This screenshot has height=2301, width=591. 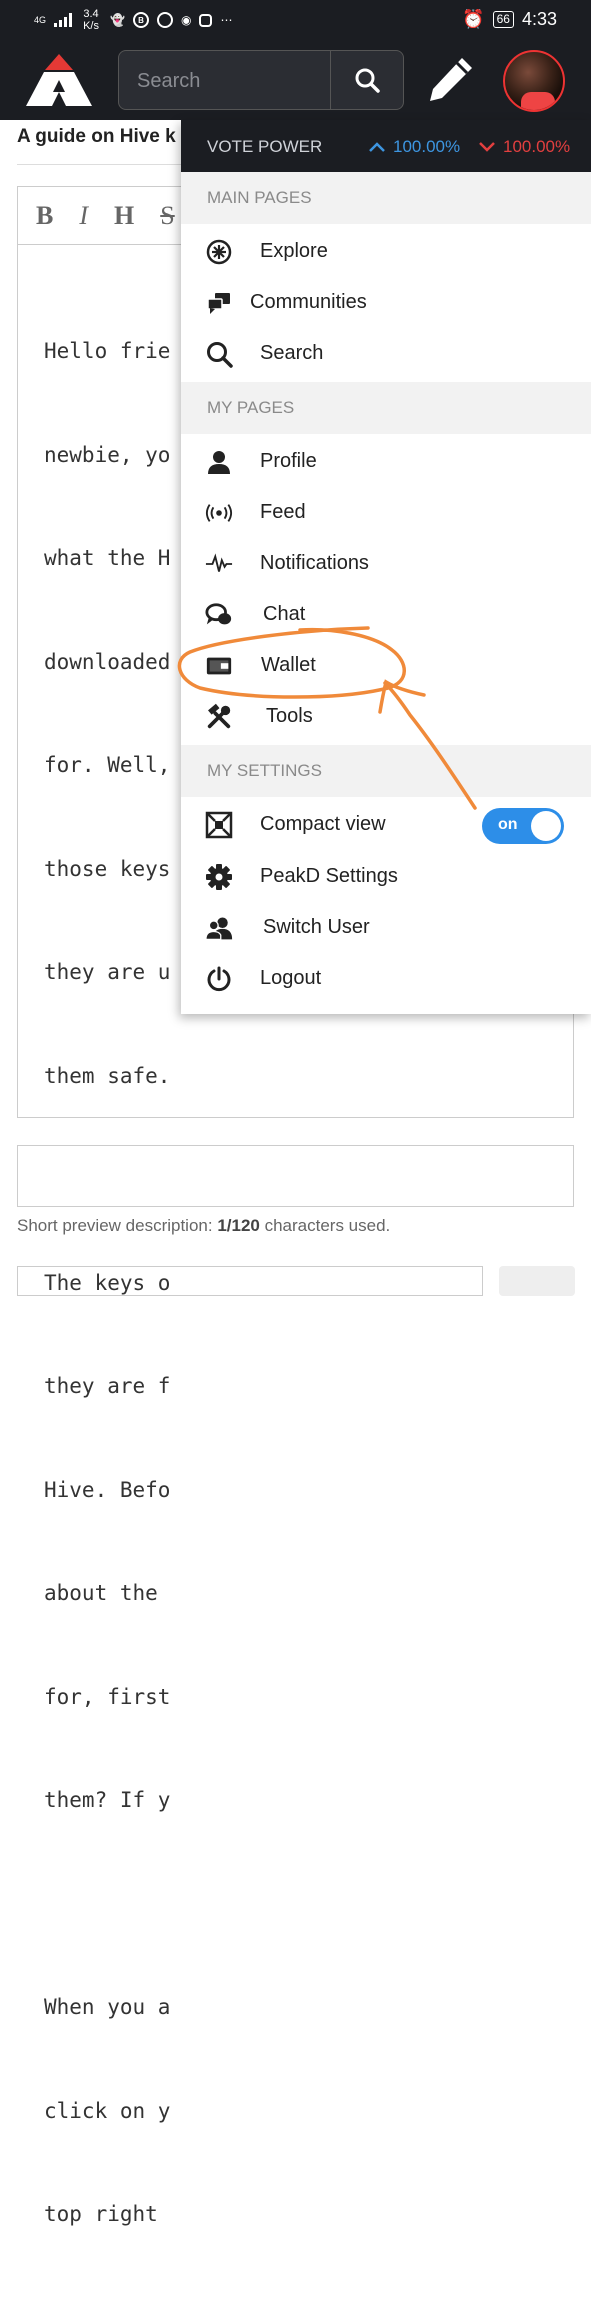 What do you see at coordinates (288, 461) in the screenshot?
I see `menu-item-label: Profile` at bounding box center [288, 461].